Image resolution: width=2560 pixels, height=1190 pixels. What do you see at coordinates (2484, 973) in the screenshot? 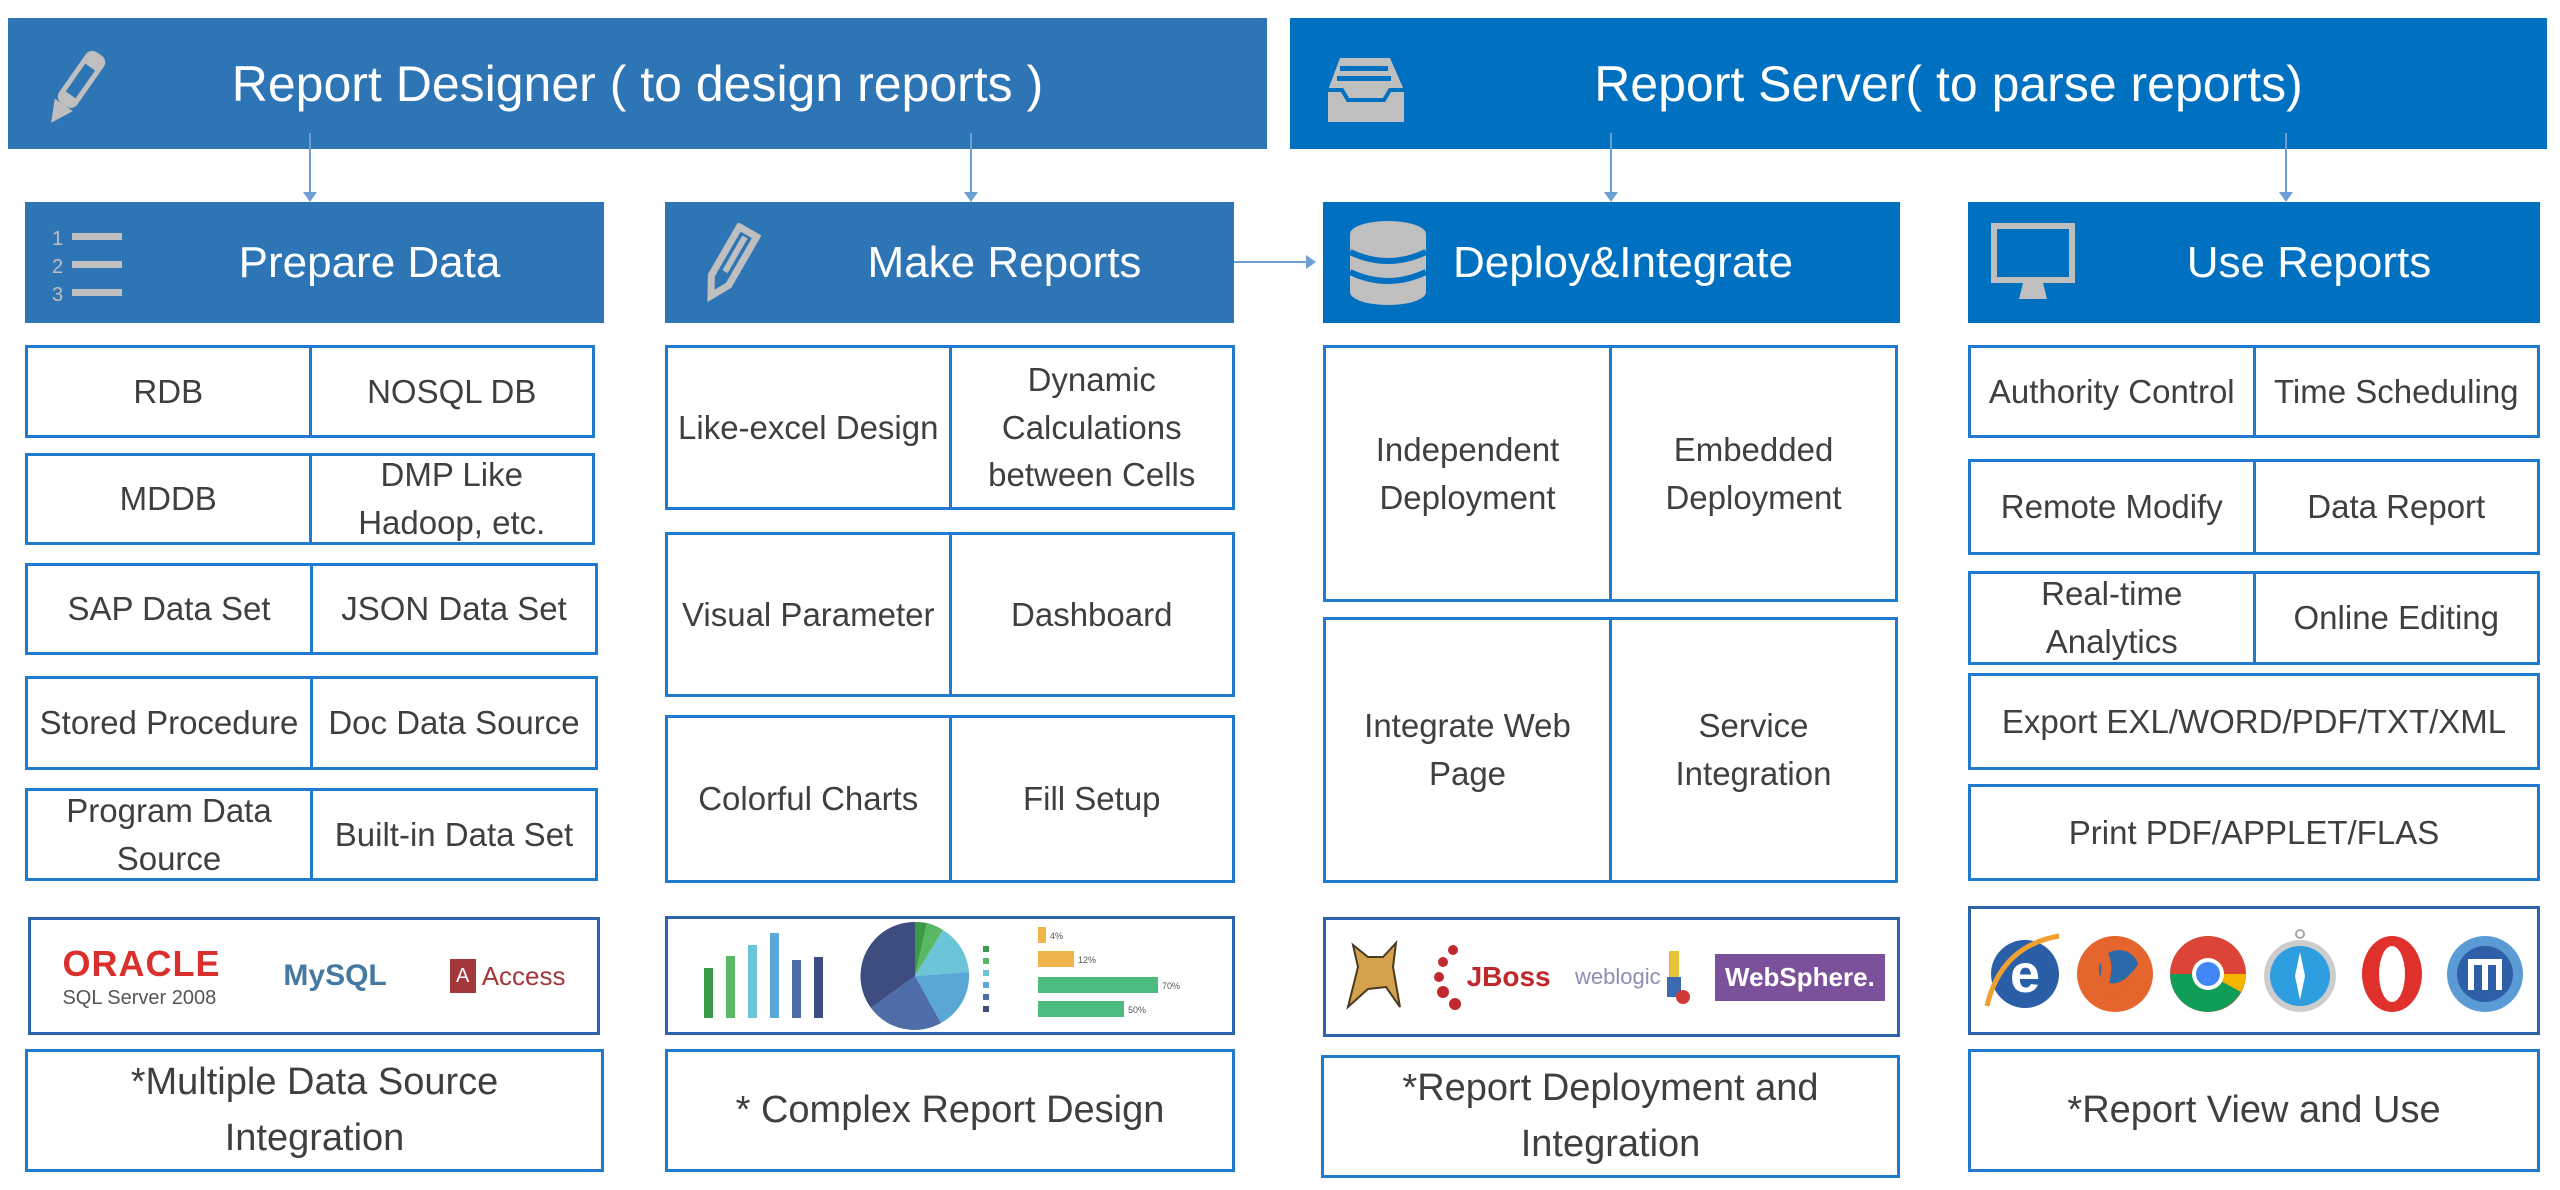
I see `maxthon-icon` at bounding box center [2484, 973].